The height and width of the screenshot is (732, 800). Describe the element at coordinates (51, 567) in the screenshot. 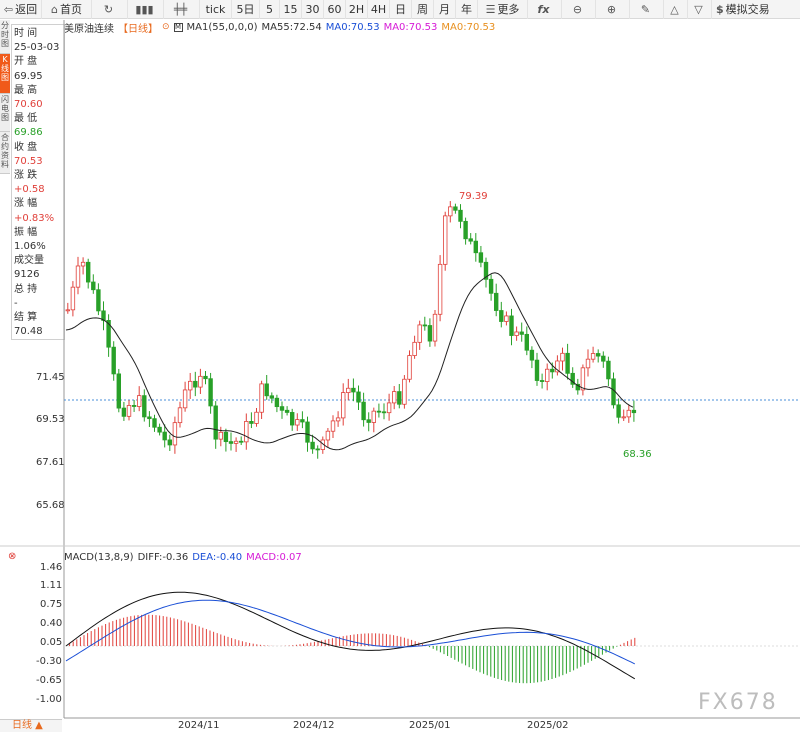

I see `macd-tick: 1.46` at that location.